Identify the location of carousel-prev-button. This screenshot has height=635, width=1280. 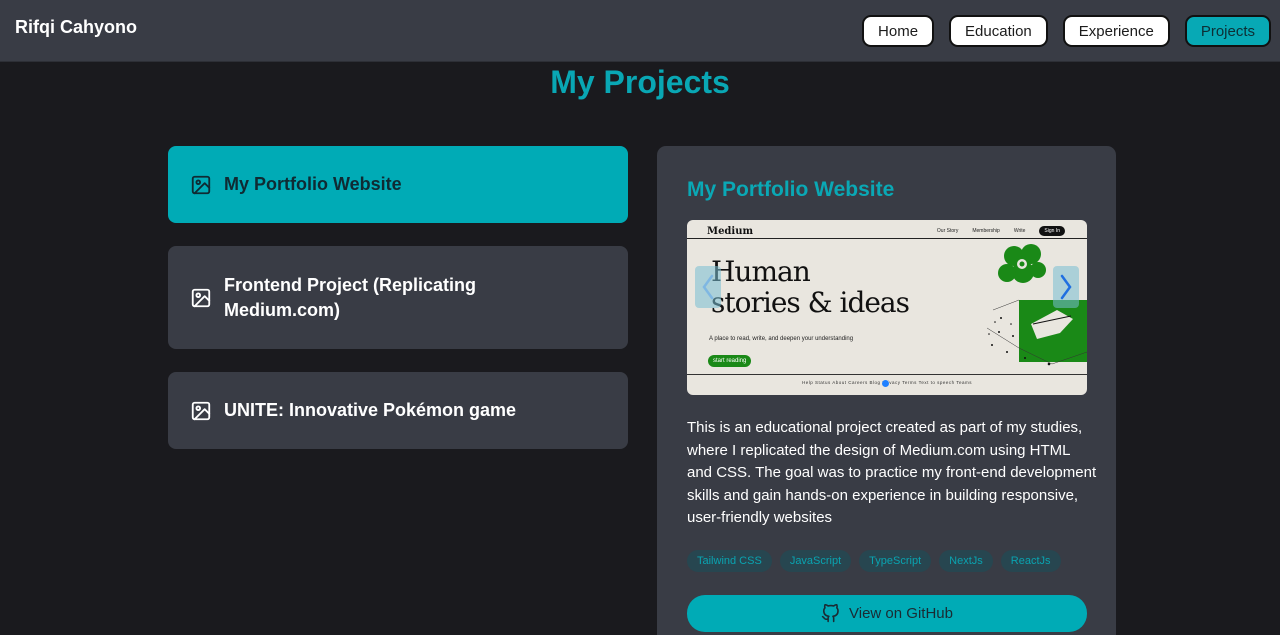
(708, 287).